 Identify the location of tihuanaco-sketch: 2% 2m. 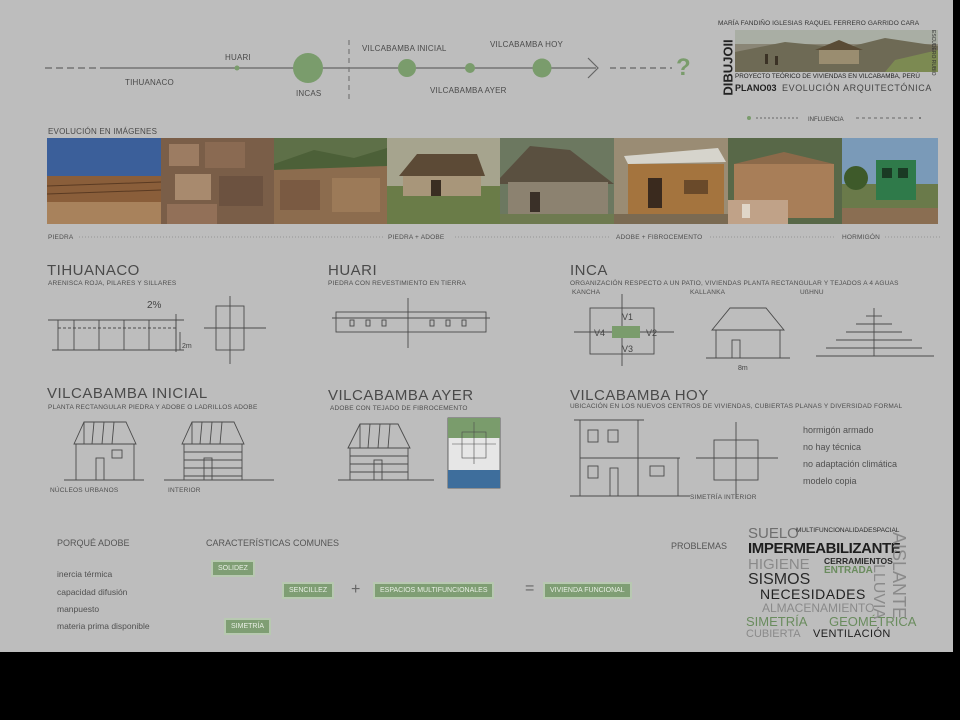
(157, 330).